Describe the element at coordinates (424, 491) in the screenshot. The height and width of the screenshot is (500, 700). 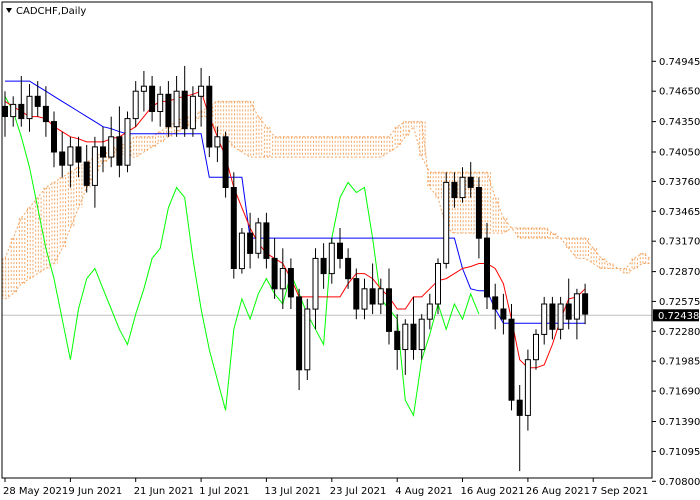
I see `x-tick-label: 4 Aug 2021` at that location.